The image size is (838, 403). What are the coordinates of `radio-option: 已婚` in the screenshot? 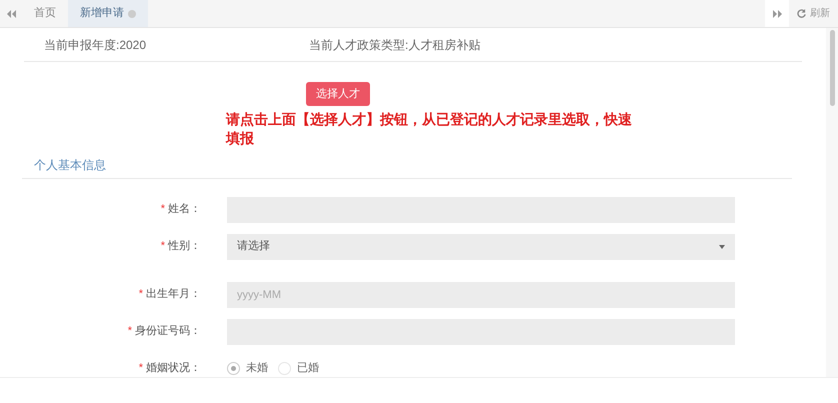 It's located at (298, 368).